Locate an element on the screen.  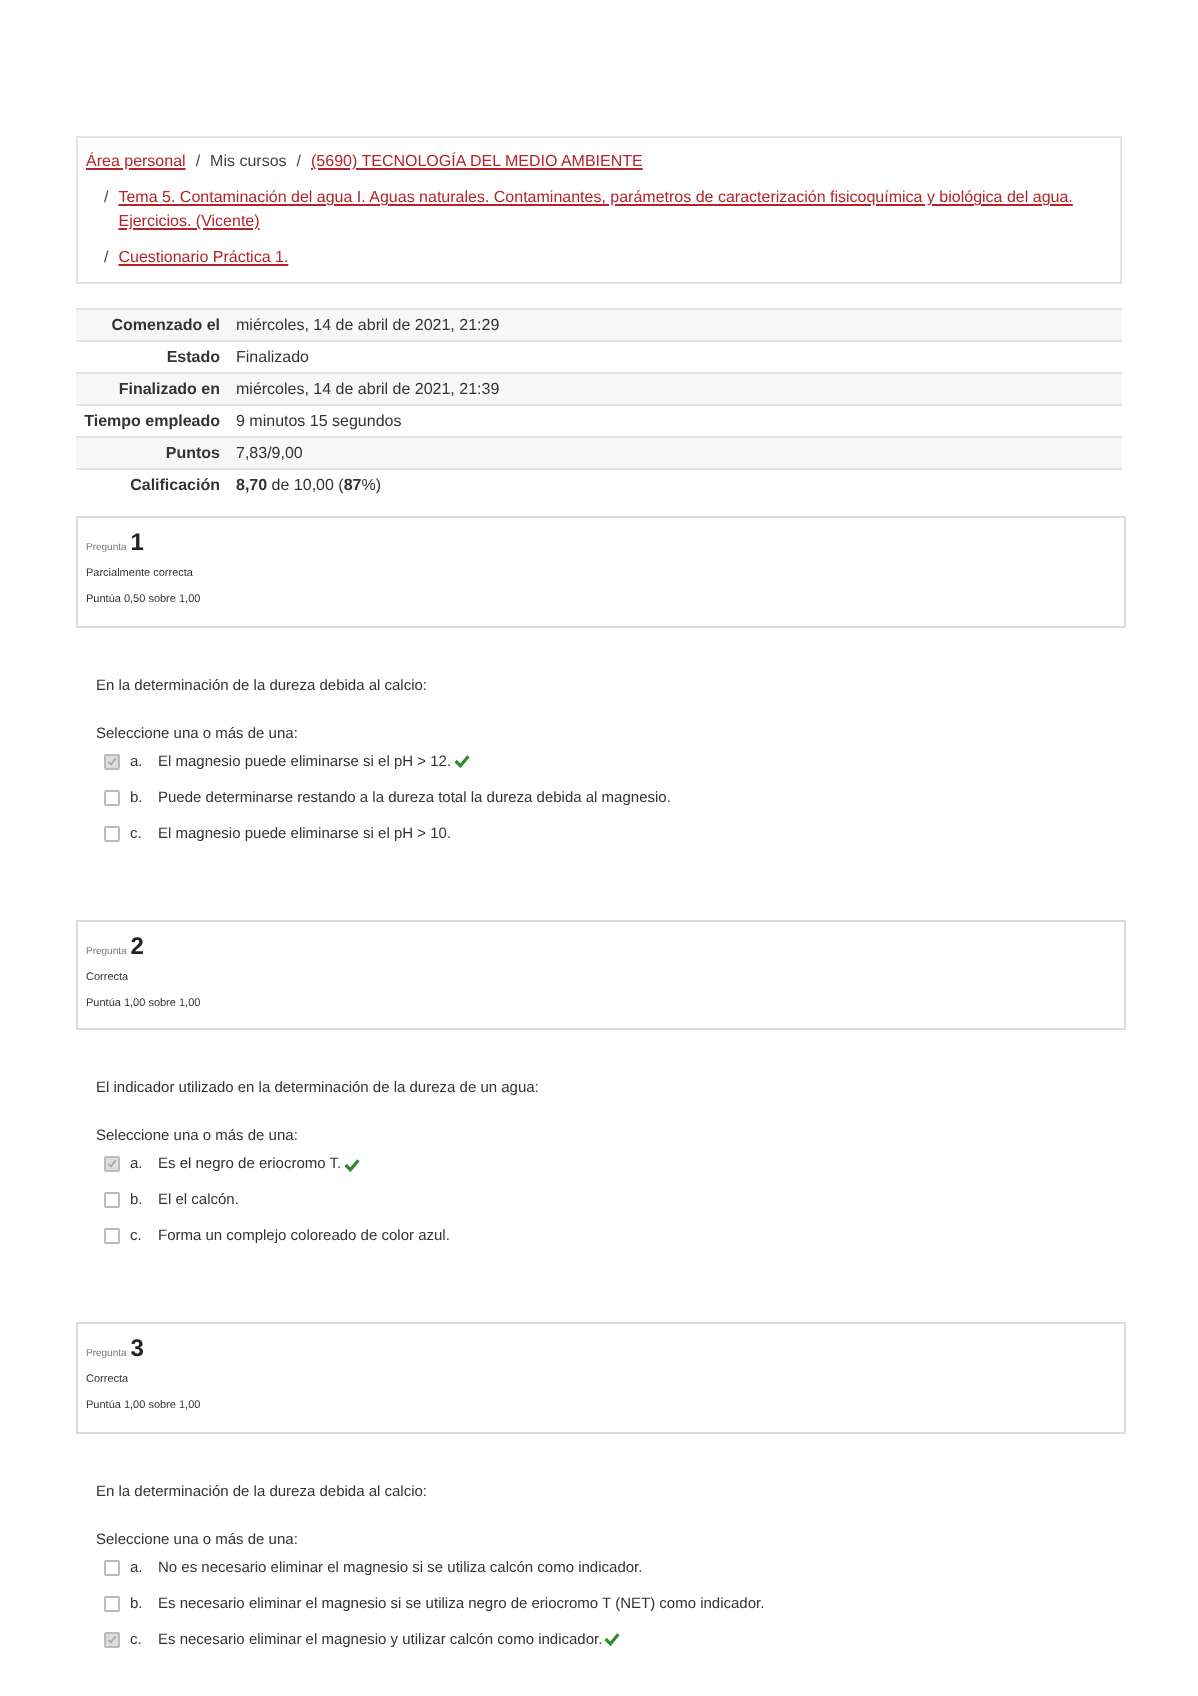
summary-label: Calificación is located at coordinates (175, 485).